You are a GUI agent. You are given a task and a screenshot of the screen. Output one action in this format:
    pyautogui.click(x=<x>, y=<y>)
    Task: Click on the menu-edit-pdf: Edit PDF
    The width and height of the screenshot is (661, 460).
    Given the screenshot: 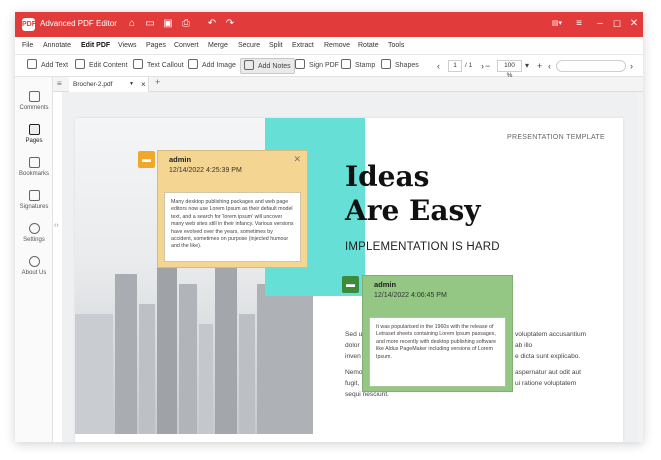 What is the action you would take?
    pyautogui.click(x=95, y=45)
    